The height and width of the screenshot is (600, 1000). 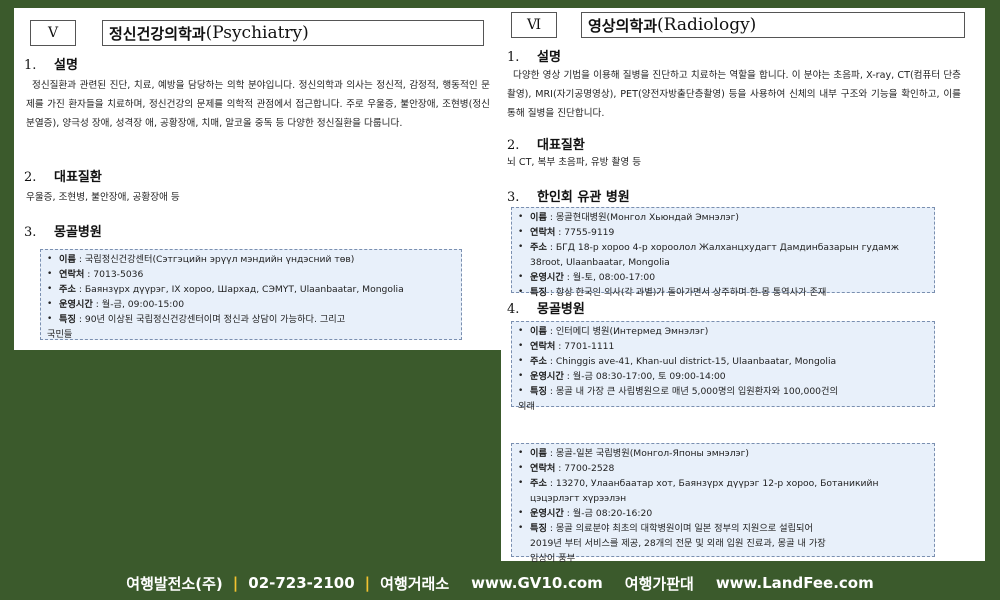 I want to click on chapter-title-ko: 정신건강의학과, so click(x=157, y=33).